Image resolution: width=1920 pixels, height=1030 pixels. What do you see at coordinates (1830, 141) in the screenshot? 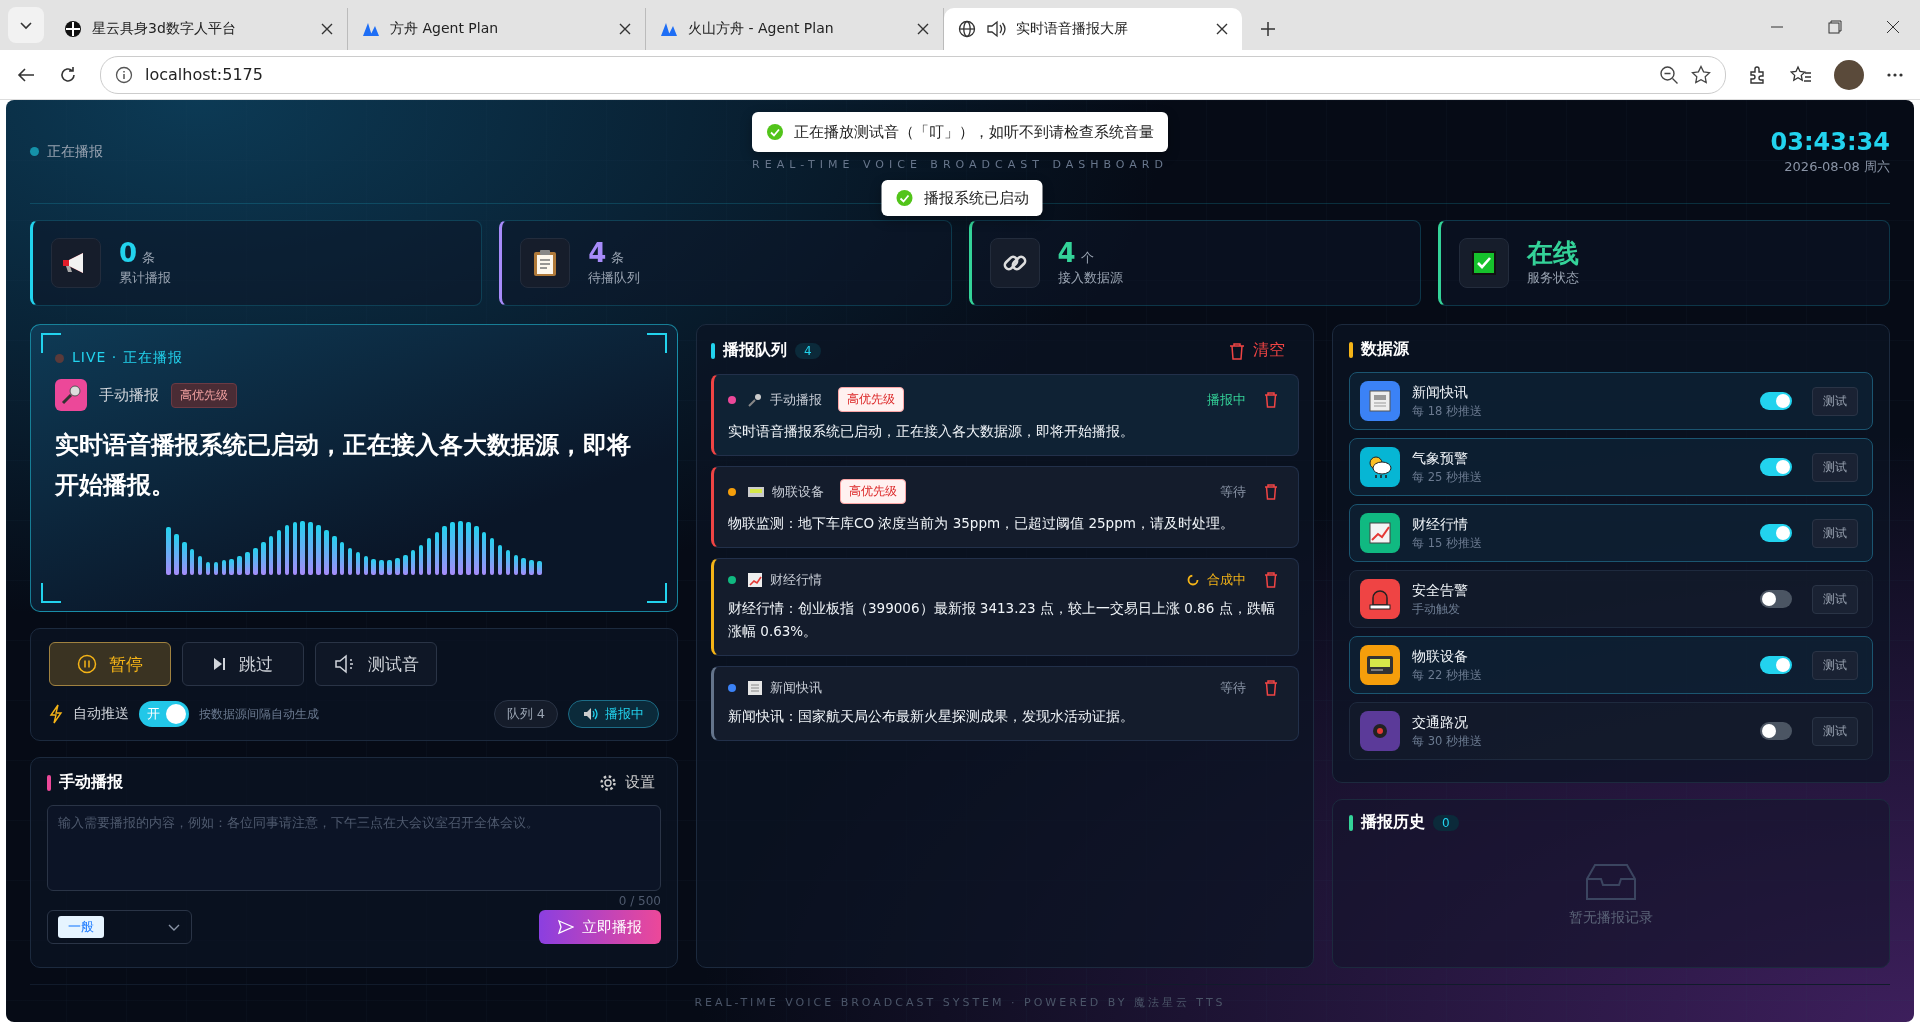
I see `clock-time: 03:43:34` at bounding box center [1830, 141].